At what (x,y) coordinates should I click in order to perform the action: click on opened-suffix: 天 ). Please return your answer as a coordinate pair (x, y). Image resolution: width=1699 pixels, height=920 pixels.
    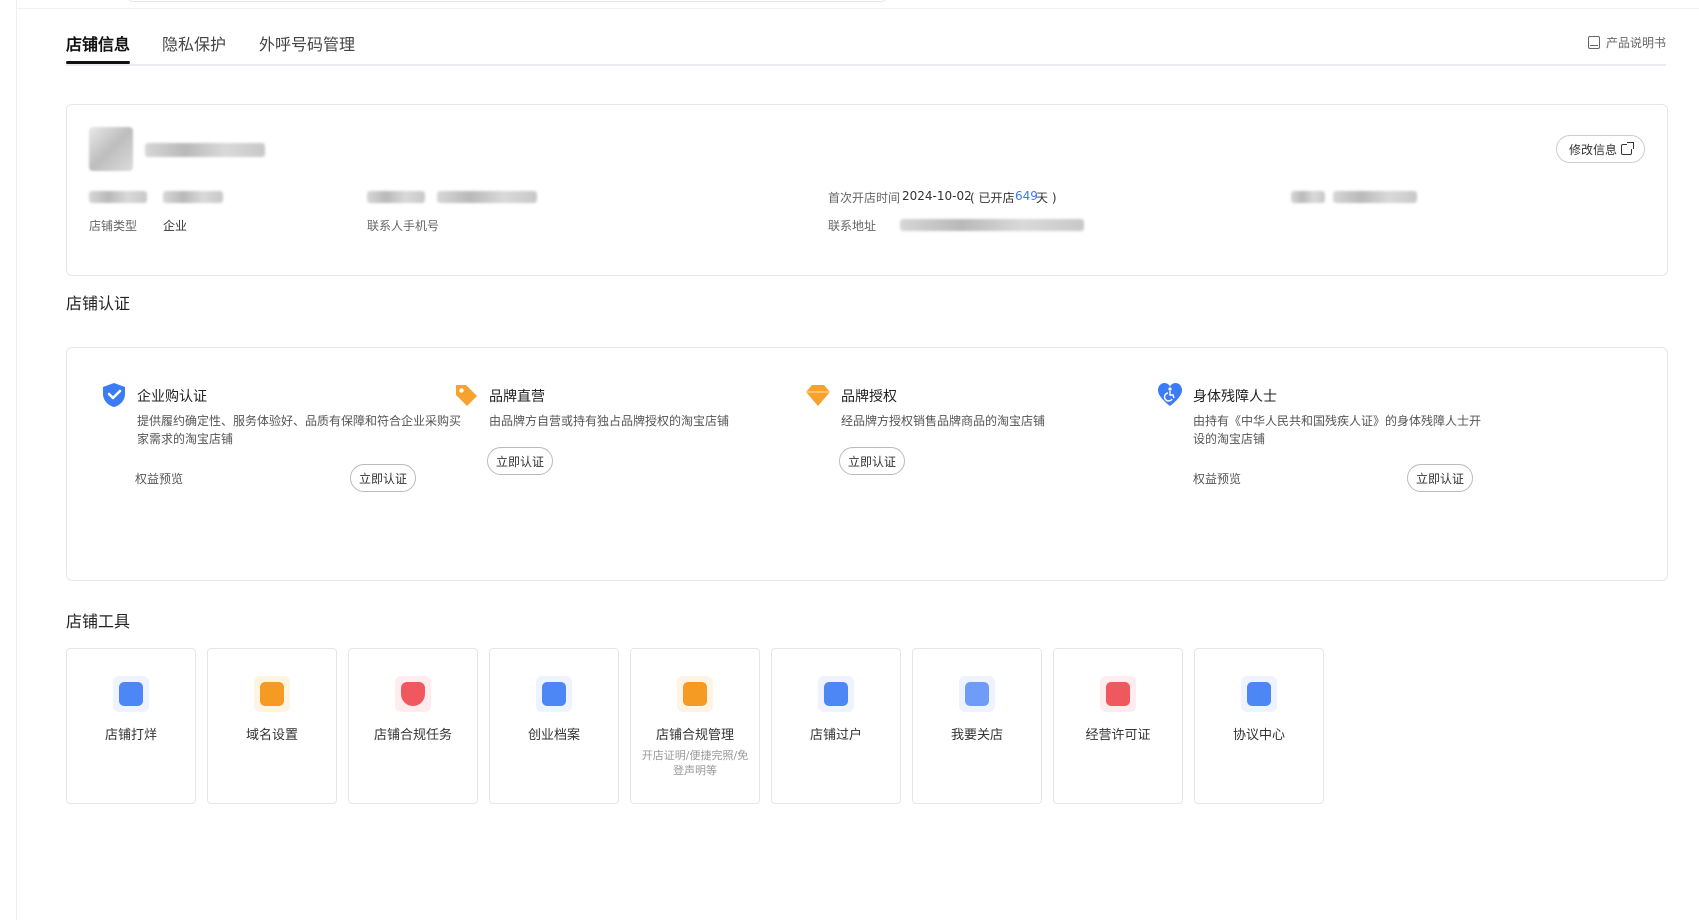
    Looking at the image, I should click on (1046, 198).